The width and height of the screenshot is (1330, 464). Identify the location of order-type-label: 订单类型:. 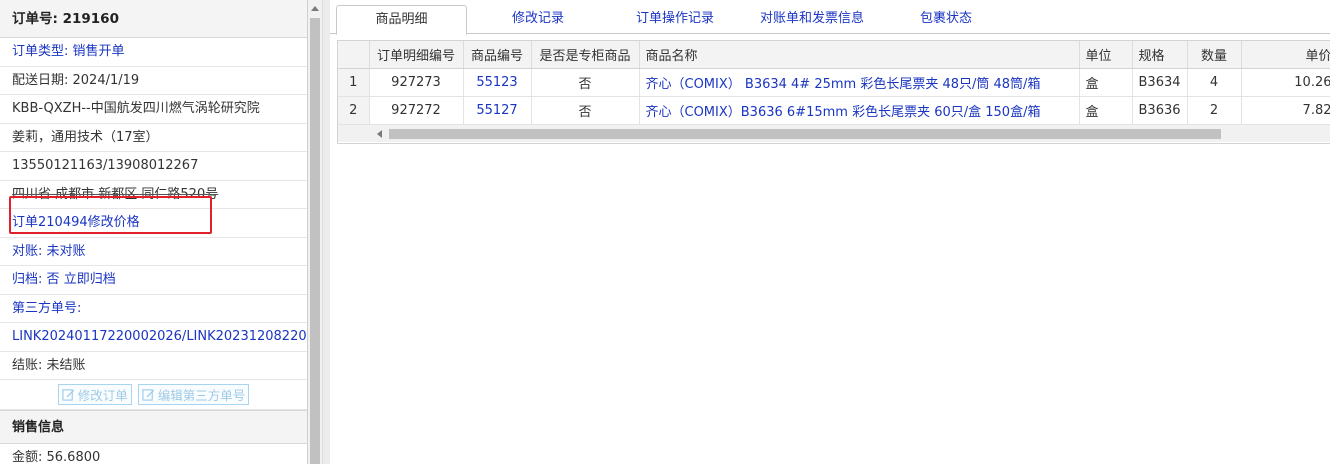
(40, 51).